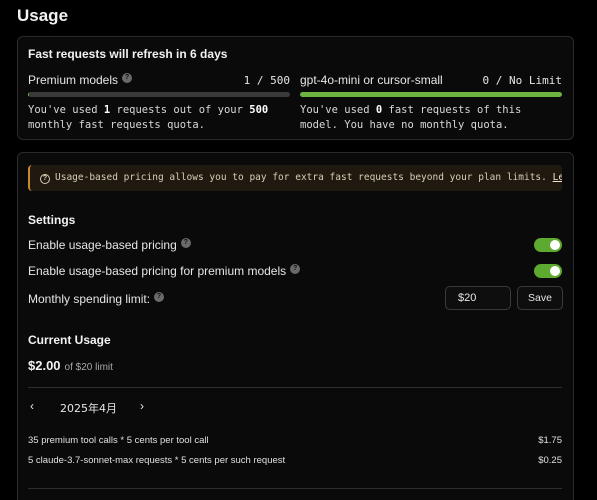 This screenshot has height=500, width=597. I want to click on usage-based-toggle, so click(548, 245).